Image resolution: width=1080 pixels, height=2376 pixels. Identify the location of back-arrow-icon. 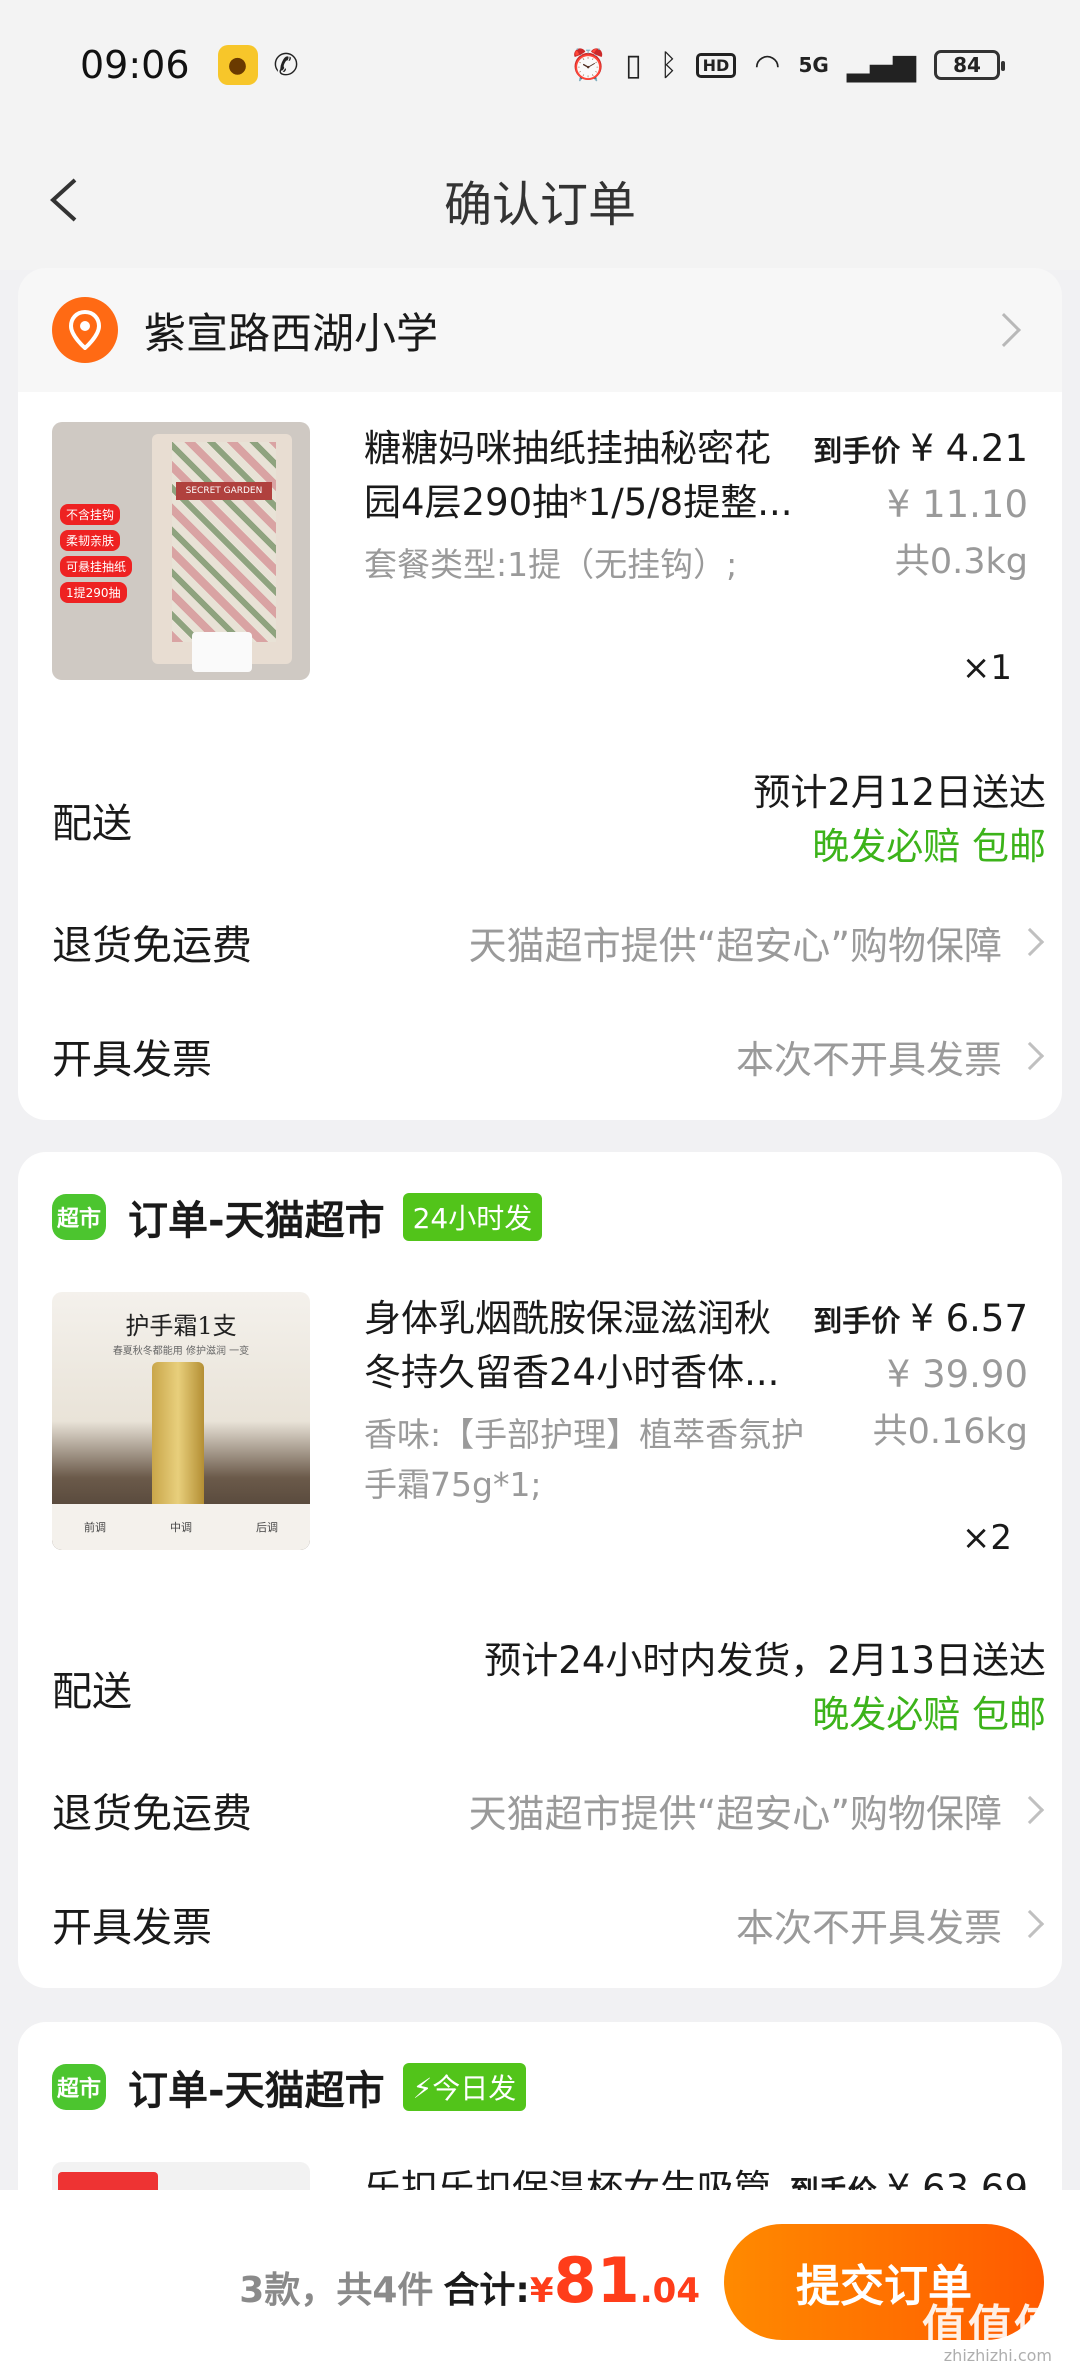
(63, 200).